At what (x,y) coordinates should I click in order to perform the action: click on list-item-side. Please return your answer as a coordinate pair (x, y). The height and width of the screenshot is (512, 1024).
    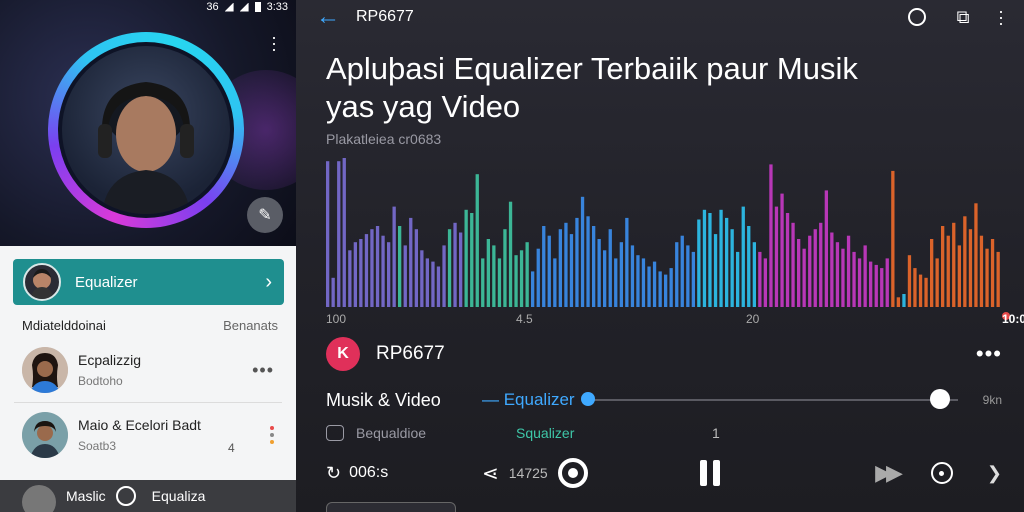
    Looking at the image, I should click on (272, 434).